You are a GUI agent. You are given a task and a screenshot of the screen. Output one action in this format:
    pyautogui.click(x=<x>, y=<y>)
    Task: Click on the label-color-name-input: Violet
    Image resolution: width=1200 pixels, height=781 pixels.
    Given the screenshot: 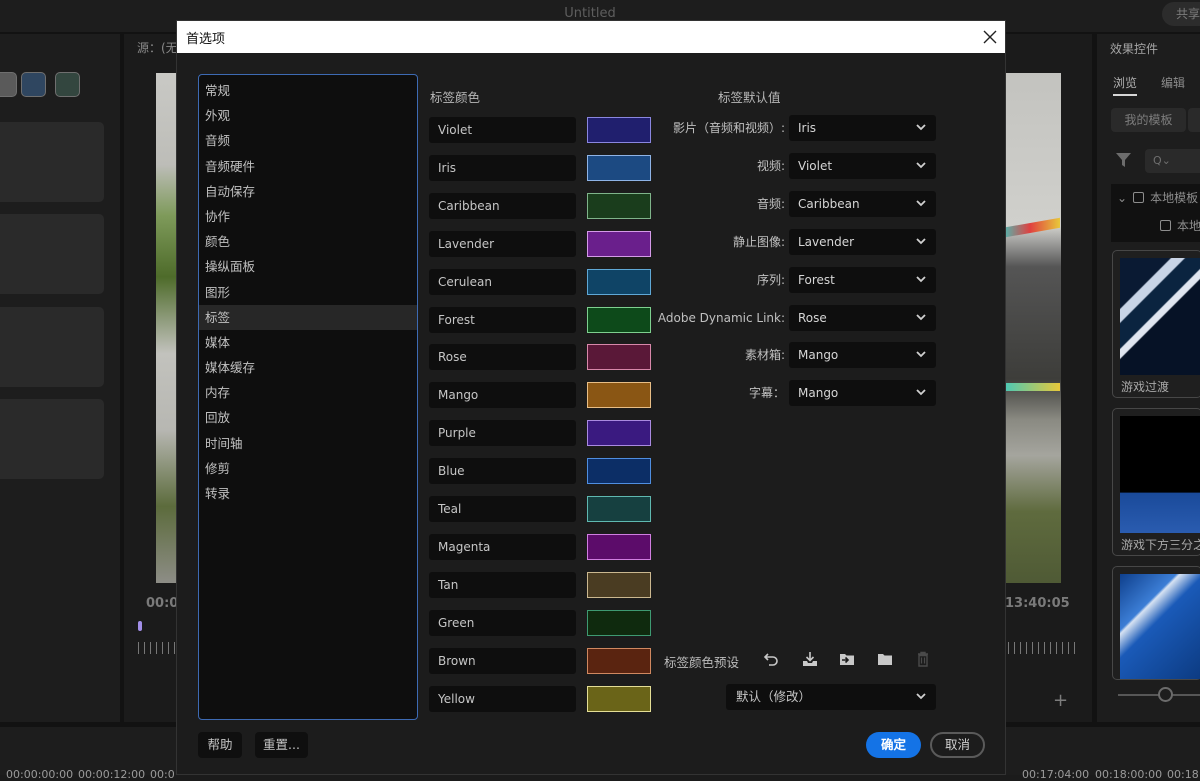 What is the action you would take?
    pyautogui.click(x=502, y=130)
    